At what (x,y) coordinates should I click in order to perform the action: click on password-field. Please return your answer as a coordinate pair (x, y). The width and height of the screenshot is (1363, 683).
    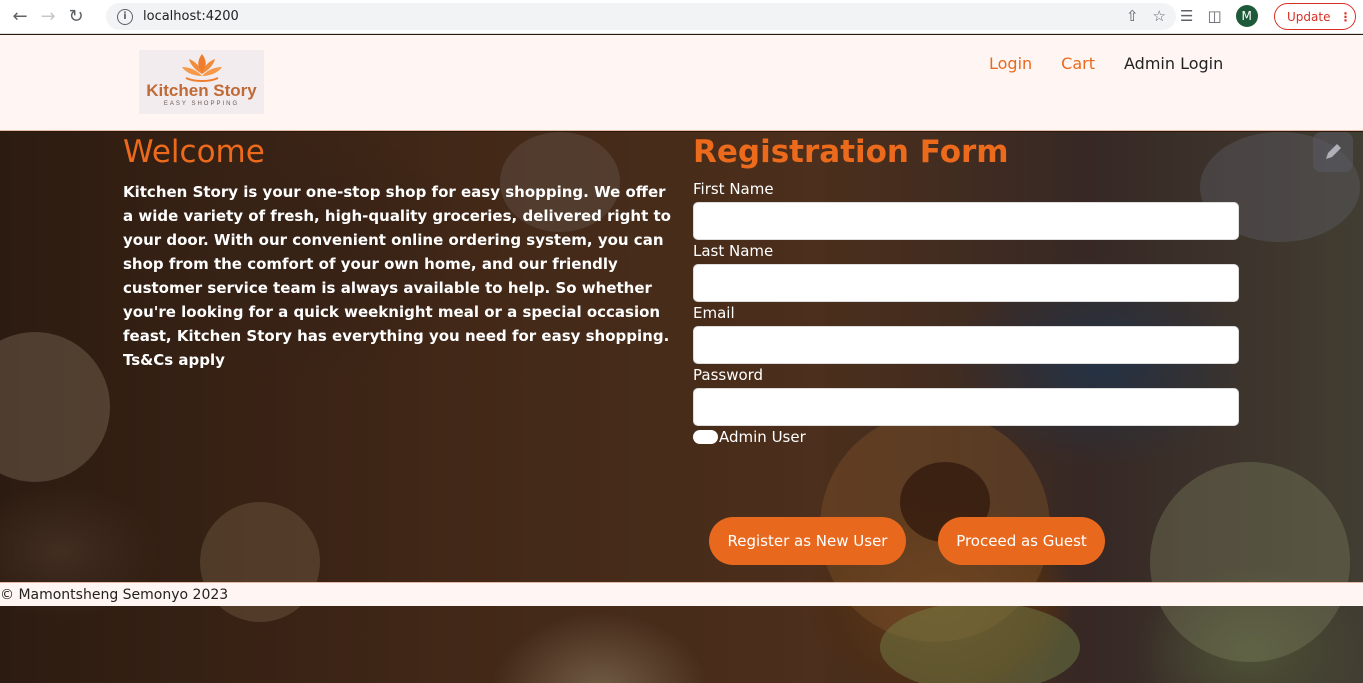
    Looking at the image, I should click on (966, 407).